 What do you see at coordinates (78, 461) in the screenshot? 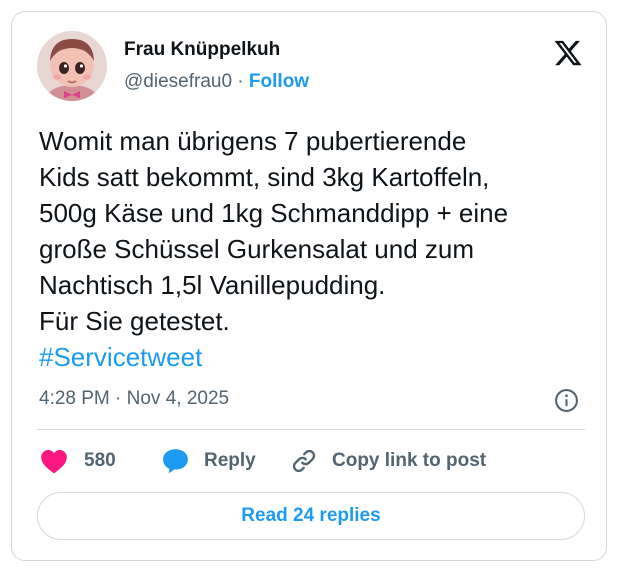
I see `like-button: 580` at bounding box center [78, 461].